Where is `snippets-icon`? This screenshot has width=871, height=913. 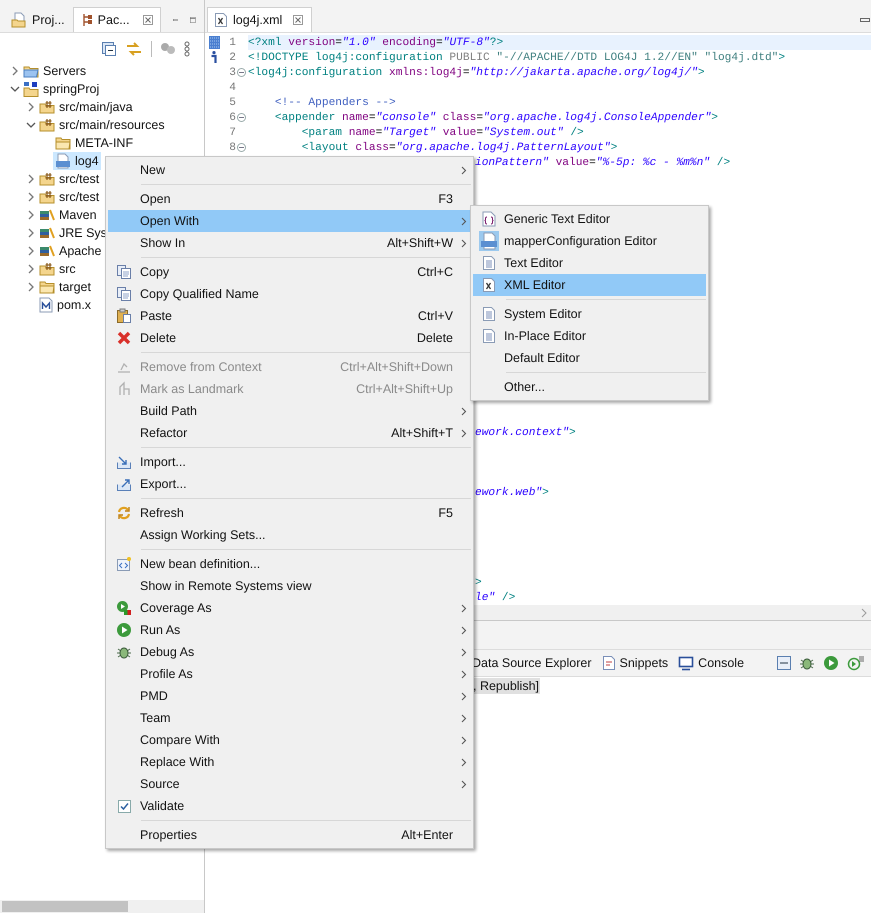 snippets-icon is located at coordinates (609, 663).